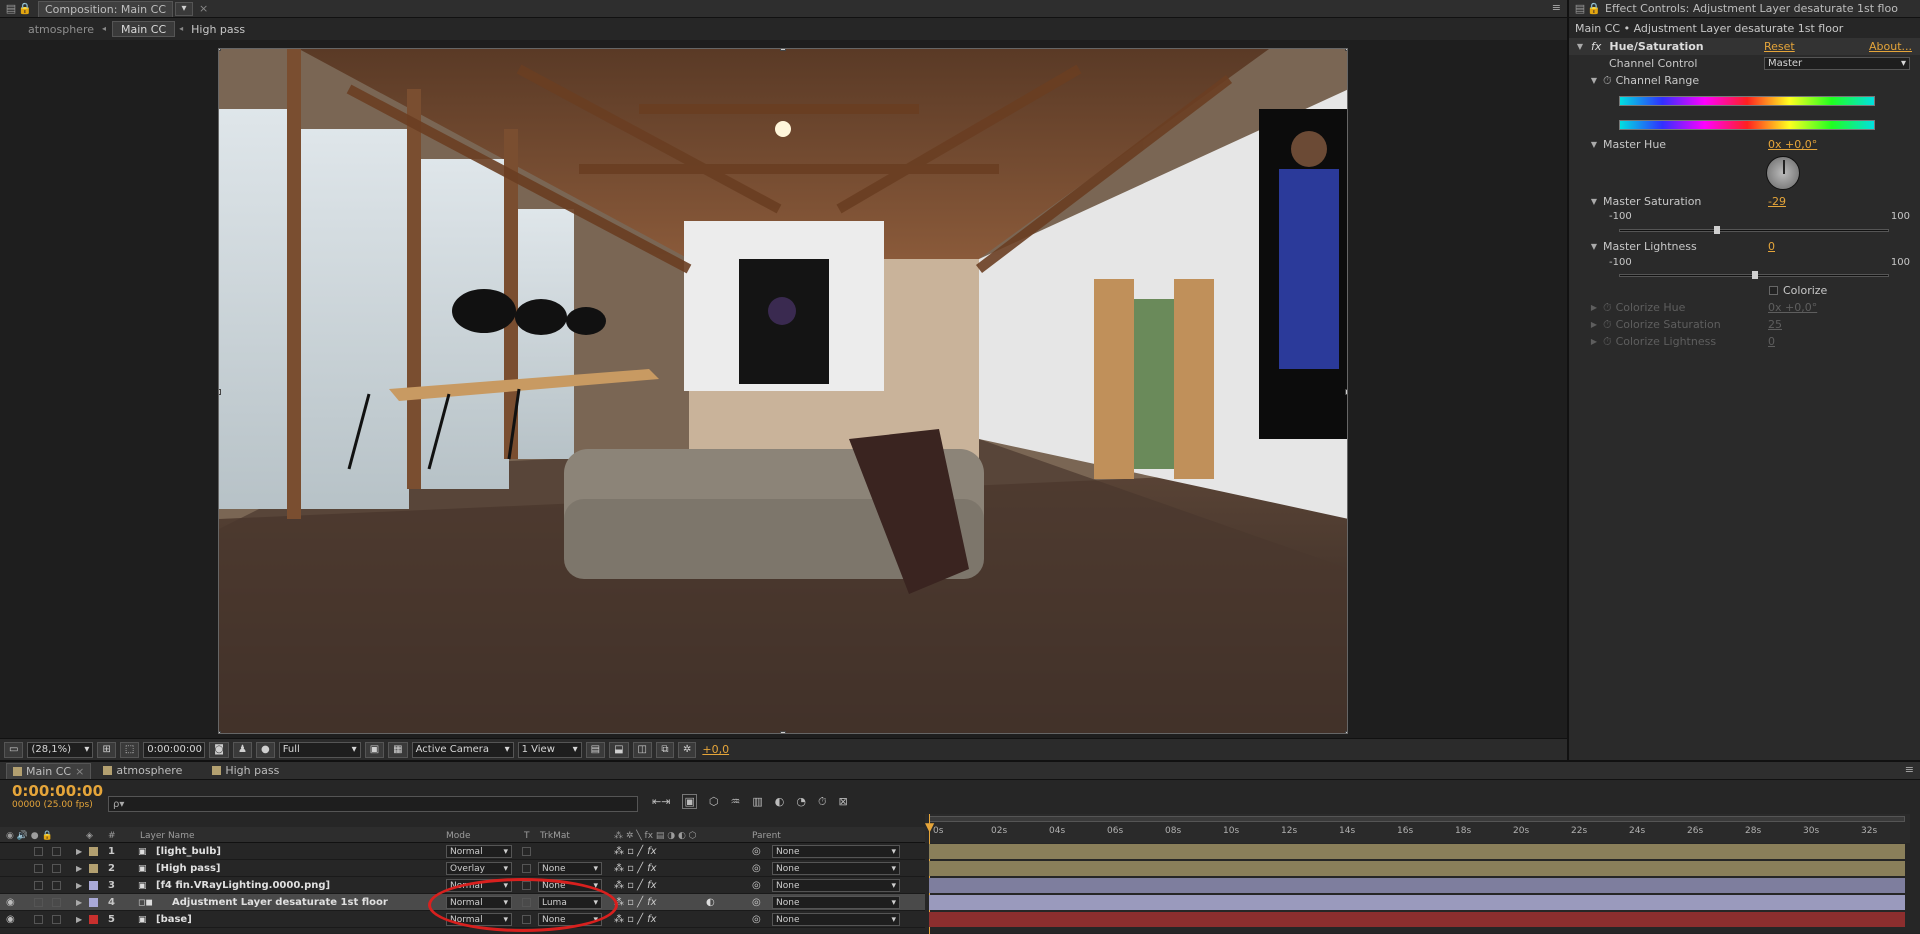  Describe the element at coordinates (1779, 46) in the screenshot. I see `reset-link: Reset` at that location.